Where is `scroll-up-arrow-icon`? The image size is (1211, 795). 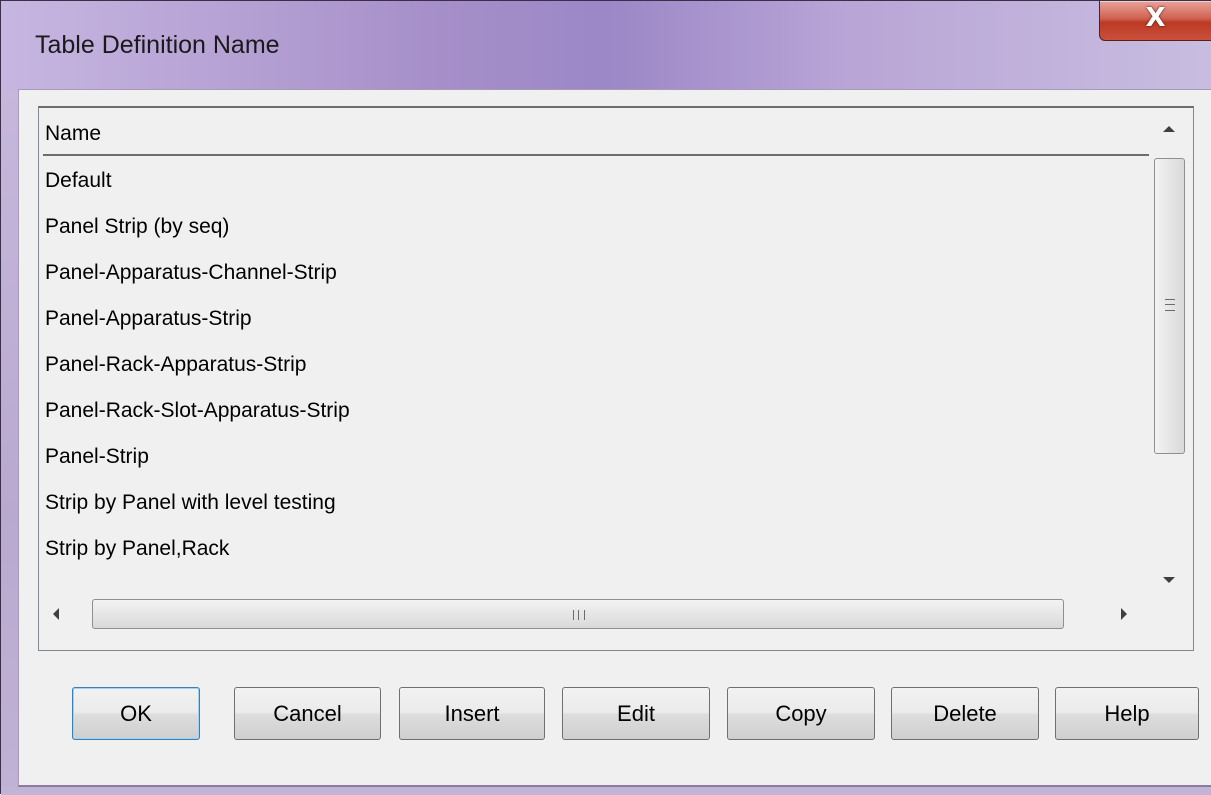 scroll-up-arrow-icon is located at coordinates (1169, 129).